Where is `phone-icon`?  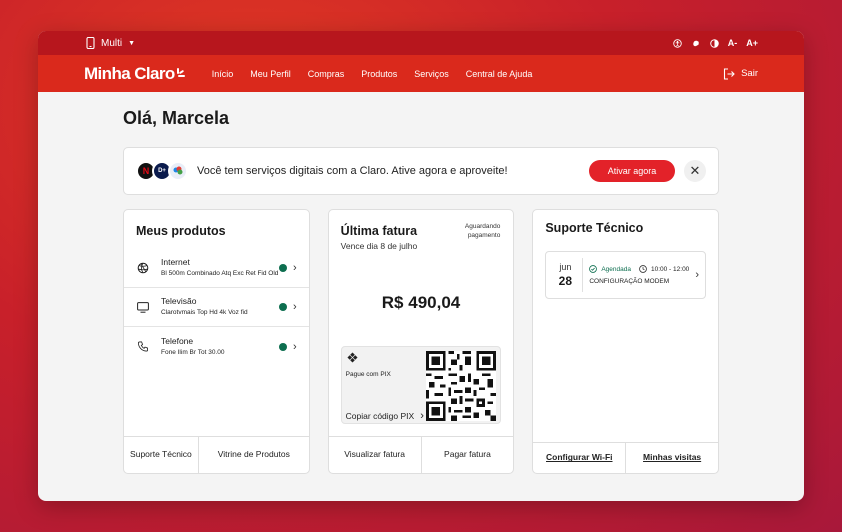 phone-icon is located at coordinates (90, 43).